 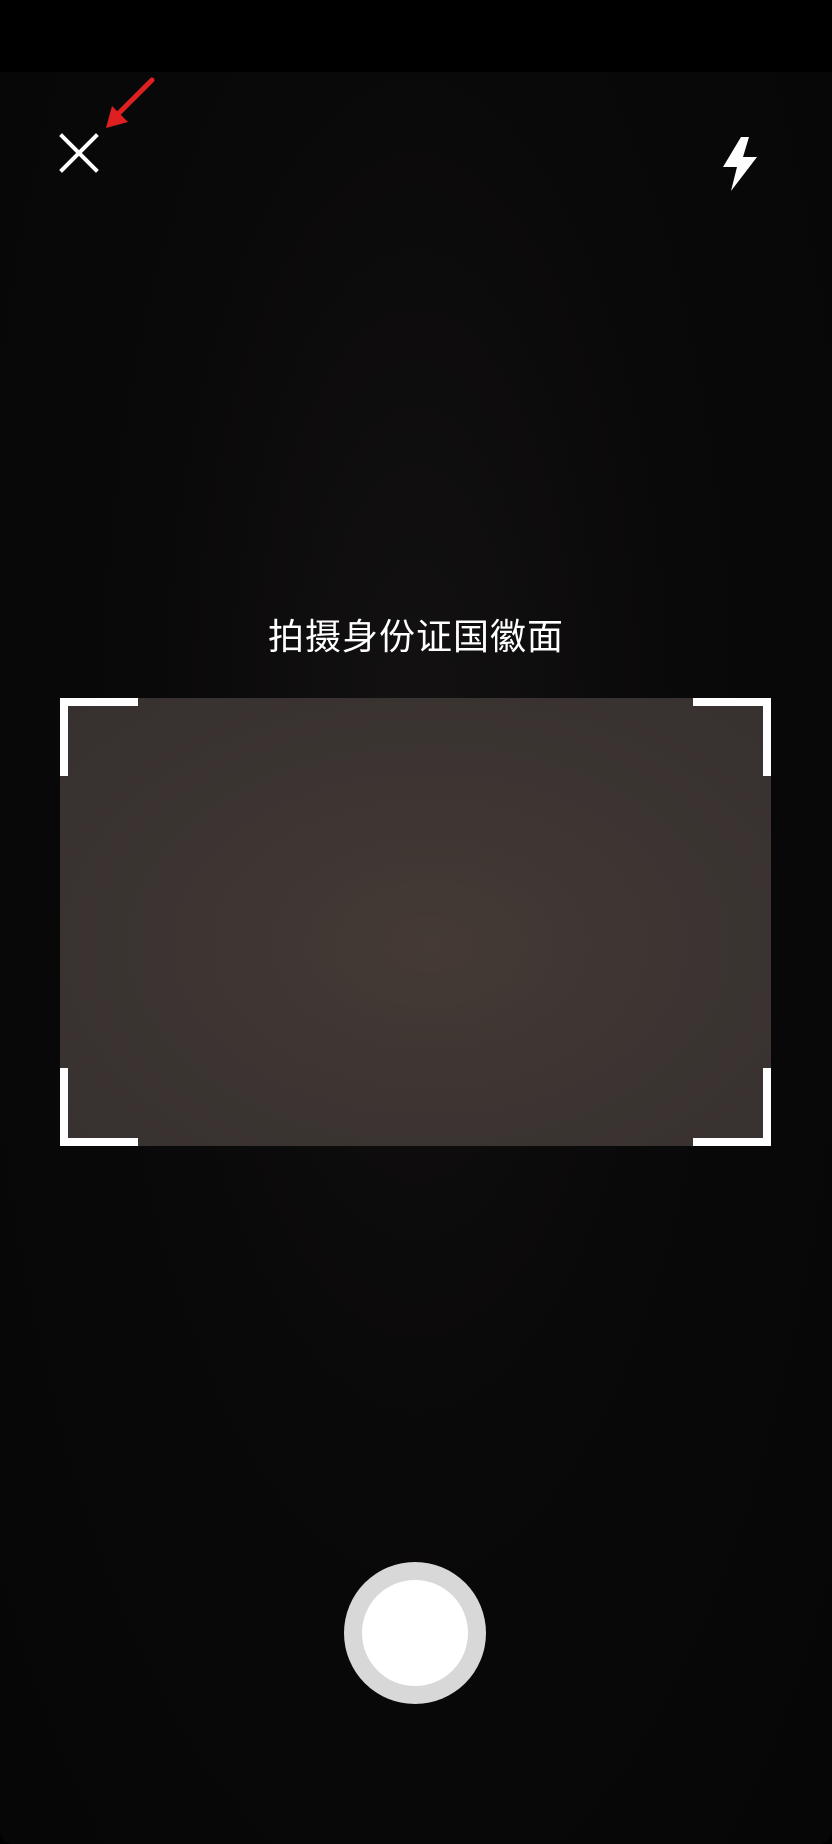 I want to click on close-icon, so click(x=79, y=153).